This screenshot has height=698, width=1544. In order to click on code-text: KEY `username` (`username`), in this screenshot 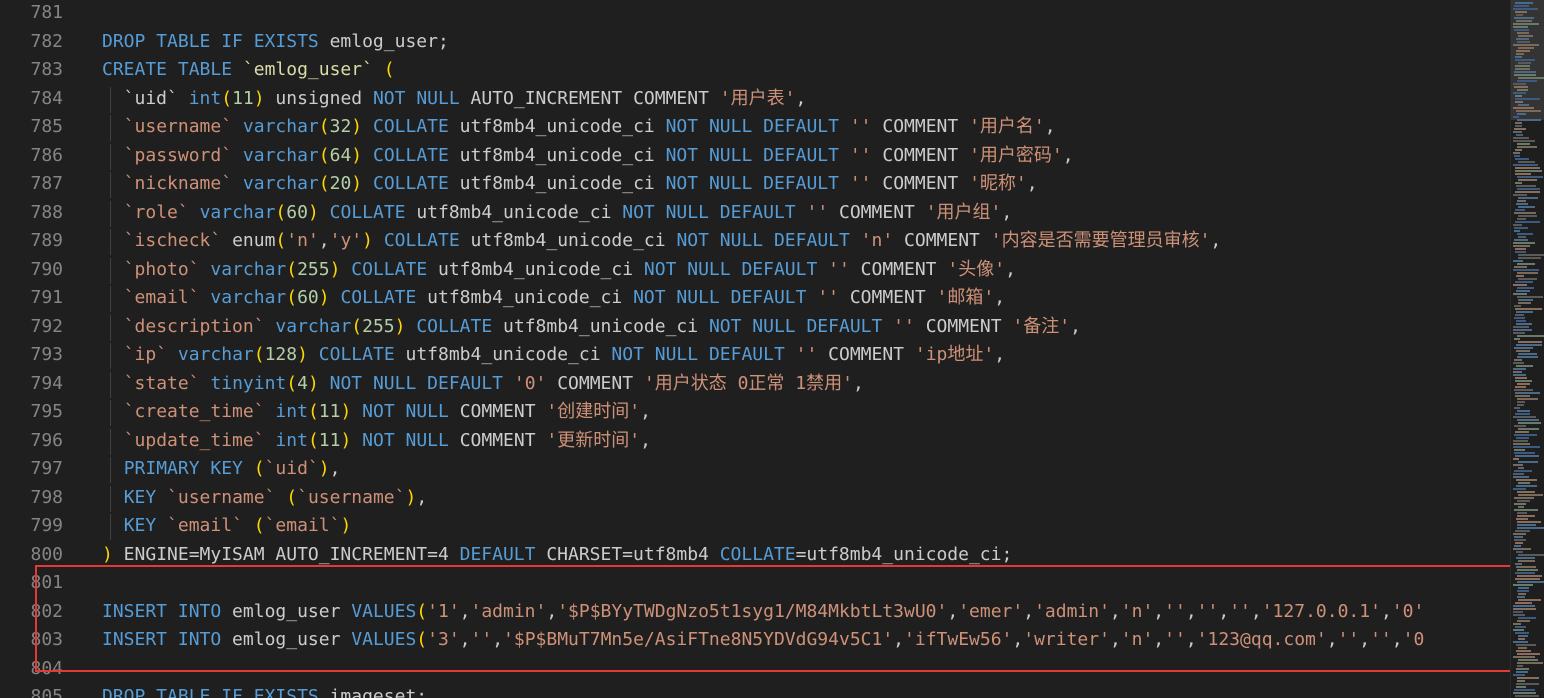, I will do `click(264, 498)`.